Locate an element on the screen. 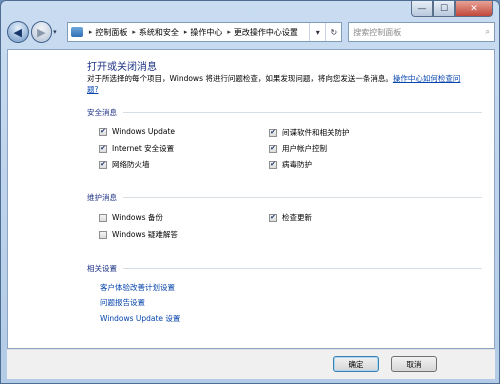  maximize-icon: ☐ is located at coordinates (444, 8).